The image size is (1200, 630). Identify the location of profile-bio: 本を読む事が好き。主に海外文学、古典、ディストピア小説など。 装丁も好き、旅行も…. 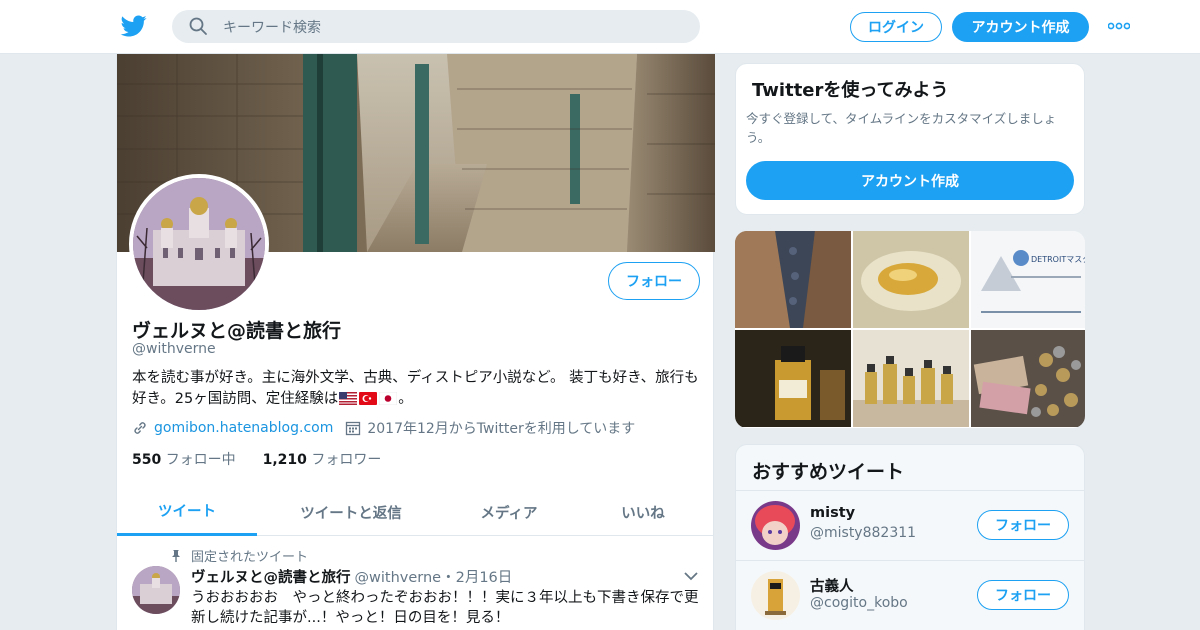
(417, 389).